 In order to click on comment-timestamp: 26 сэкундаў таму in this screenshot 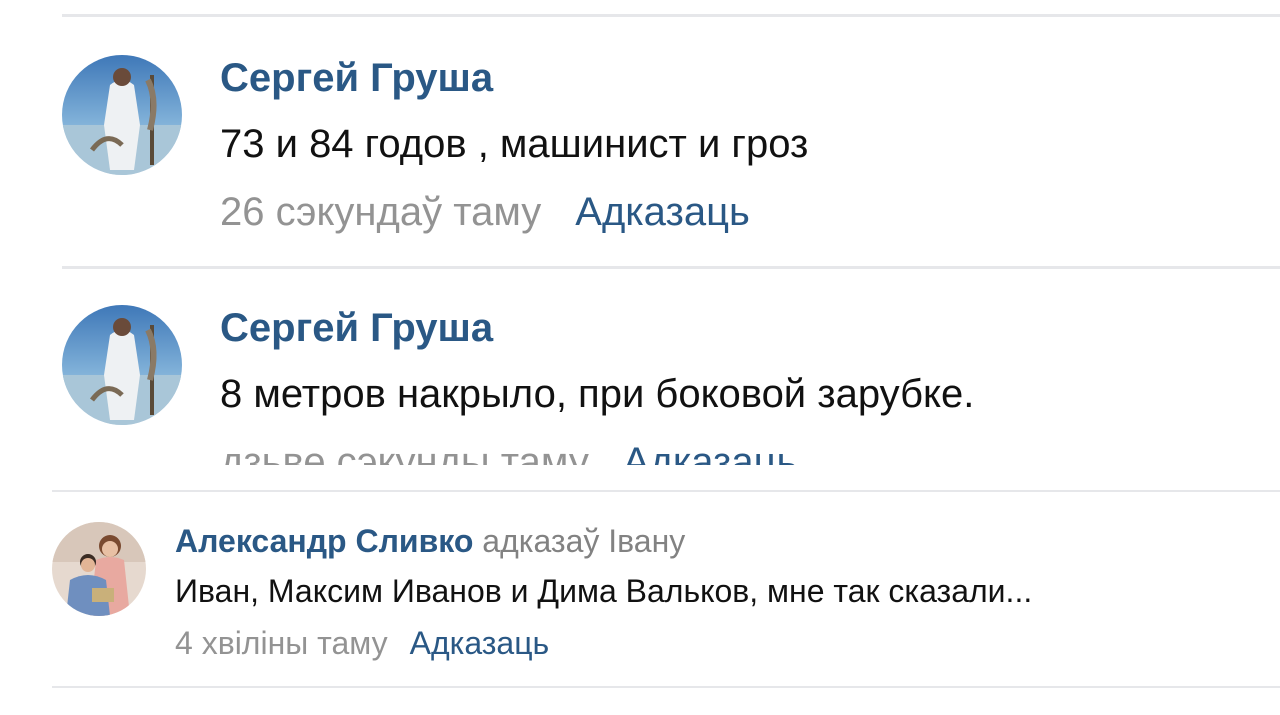, I will do `click(380, 212)`.